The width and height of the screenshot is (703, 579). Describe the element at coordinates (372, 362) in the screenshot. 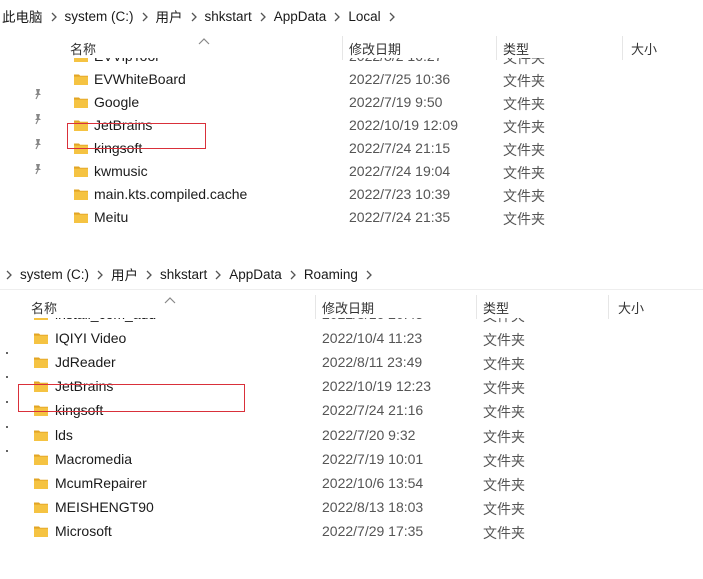

I see `file-date: 2022/8/11 23:49` at that location.